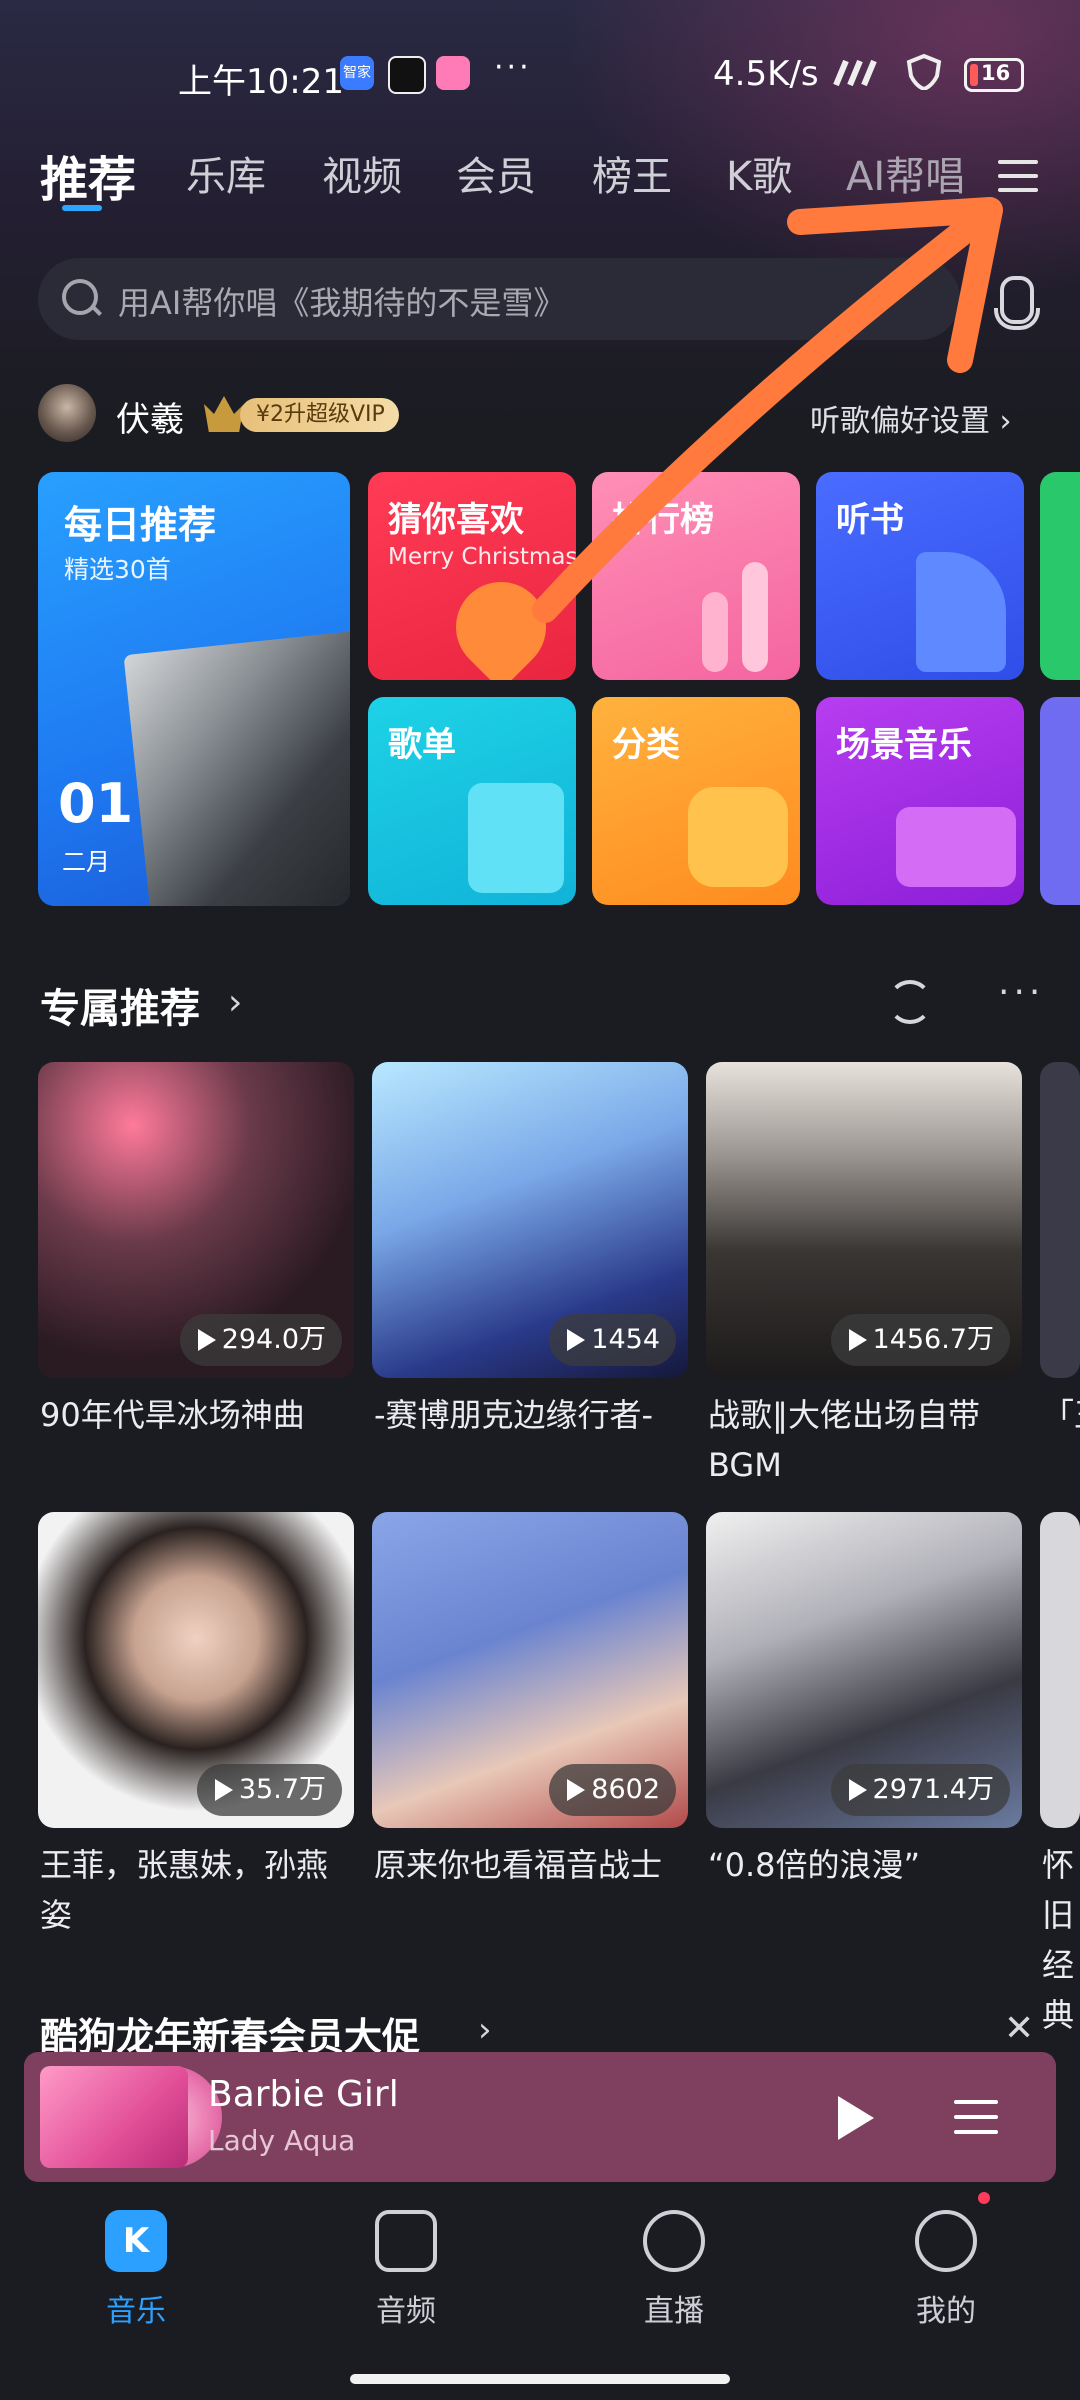 Image resolution: width=1080 pixels, height=2400 pixels. I want to click on nav-live: 直播, so click(674, 2270).